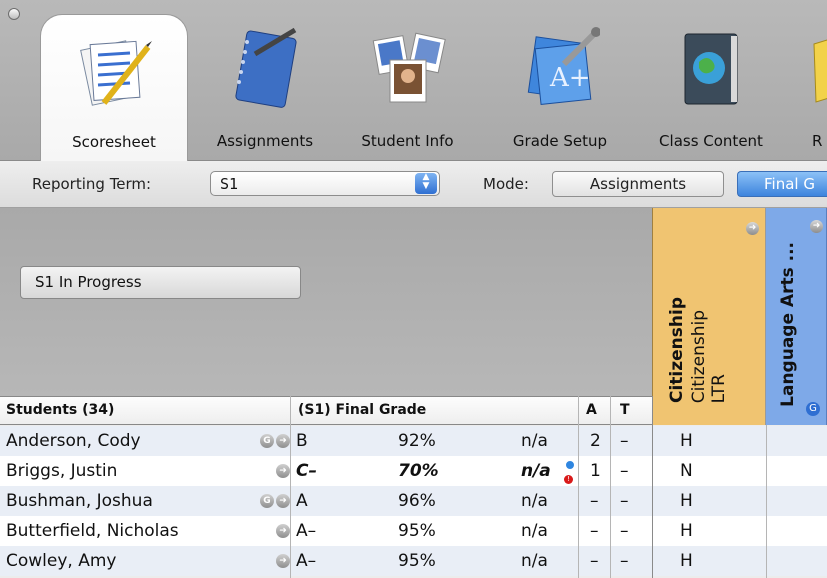 The image size is (827, 578). I want to click on tab-label: Class Content, so click(711, 141).